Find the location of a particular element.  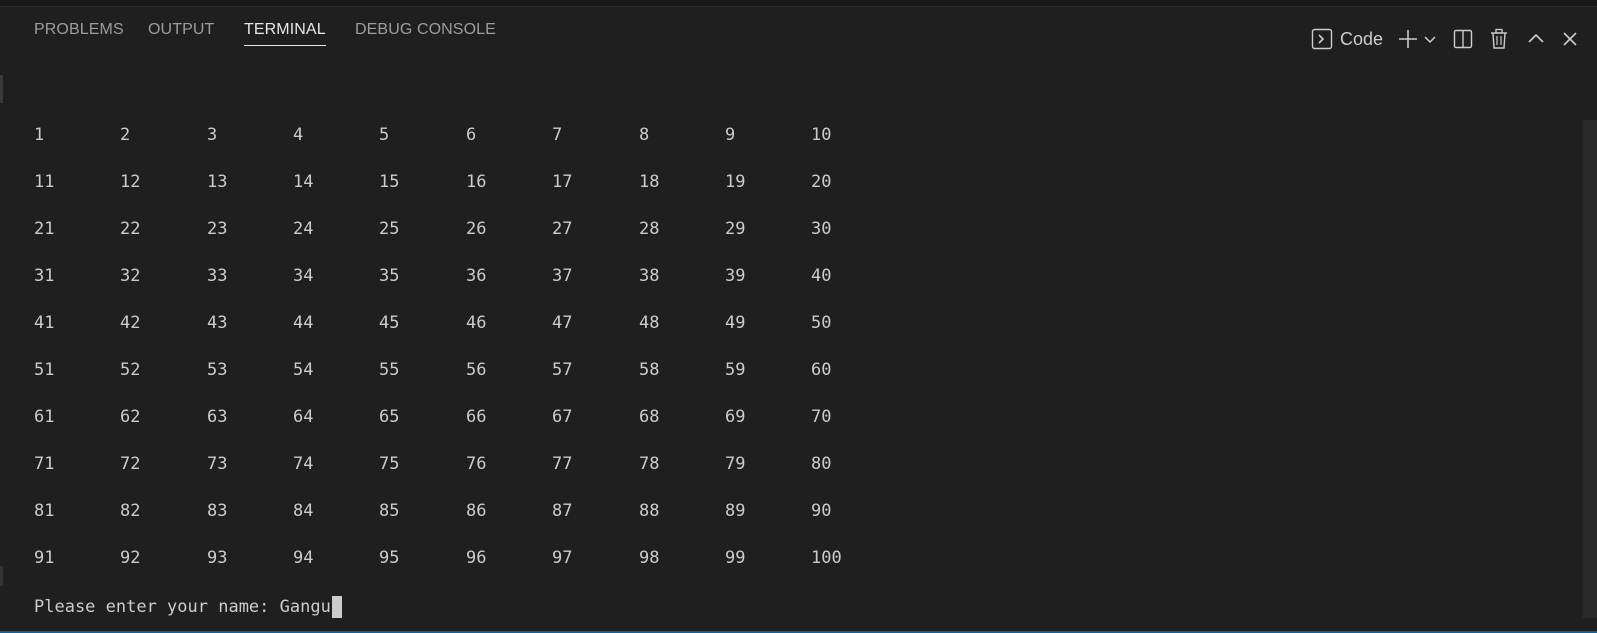

terminal-number: 75 is located at coordinates (389, 464).